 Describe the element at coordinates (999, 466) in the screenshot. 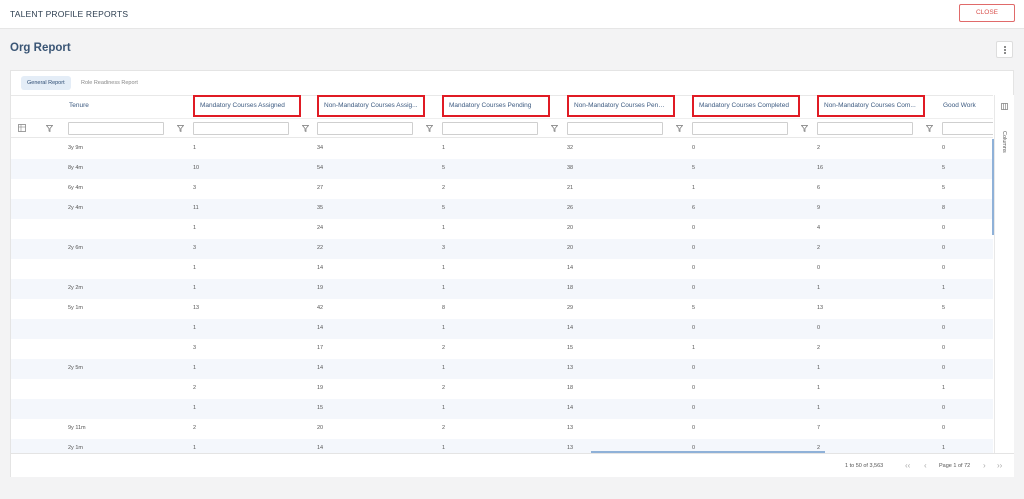

I see `last-page-button: ››` at that location.